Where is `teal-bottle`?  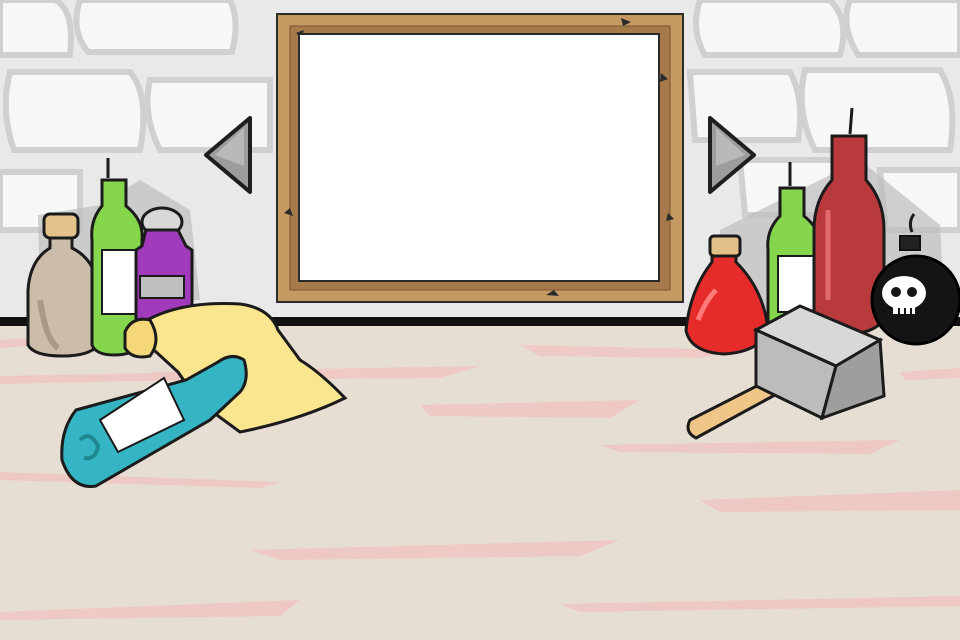
teal-bottle is located at coordinates (154, 421).